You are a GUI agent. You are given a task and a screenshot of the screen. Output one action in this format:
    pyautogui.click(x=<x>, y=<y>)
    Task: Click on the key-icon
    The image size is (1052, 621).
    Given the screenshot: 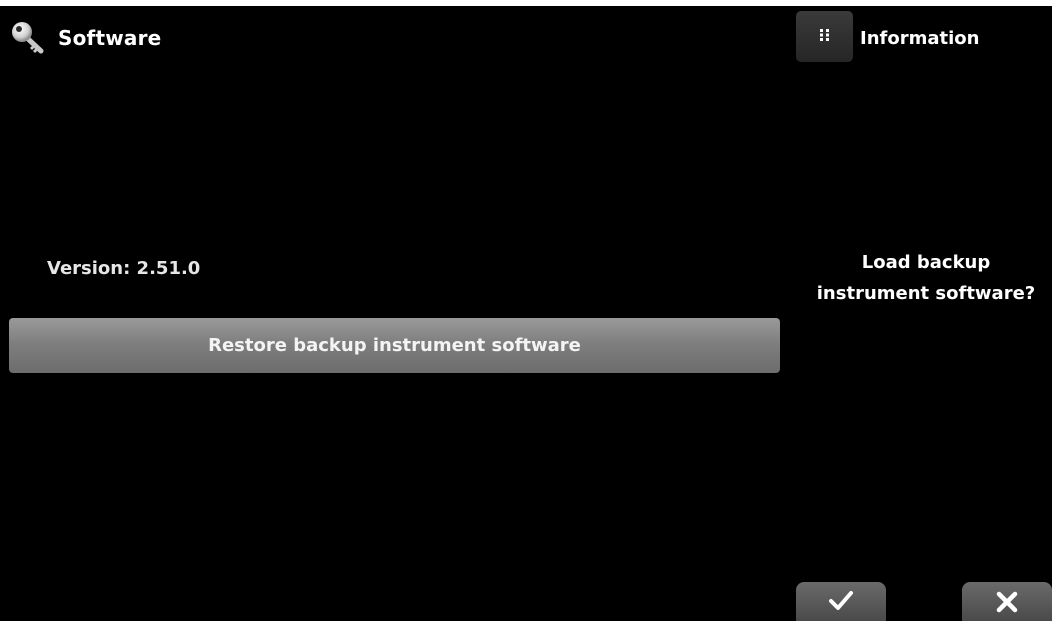 What is the action you would take?
    pyautogui.click(x=28, y=38)
    